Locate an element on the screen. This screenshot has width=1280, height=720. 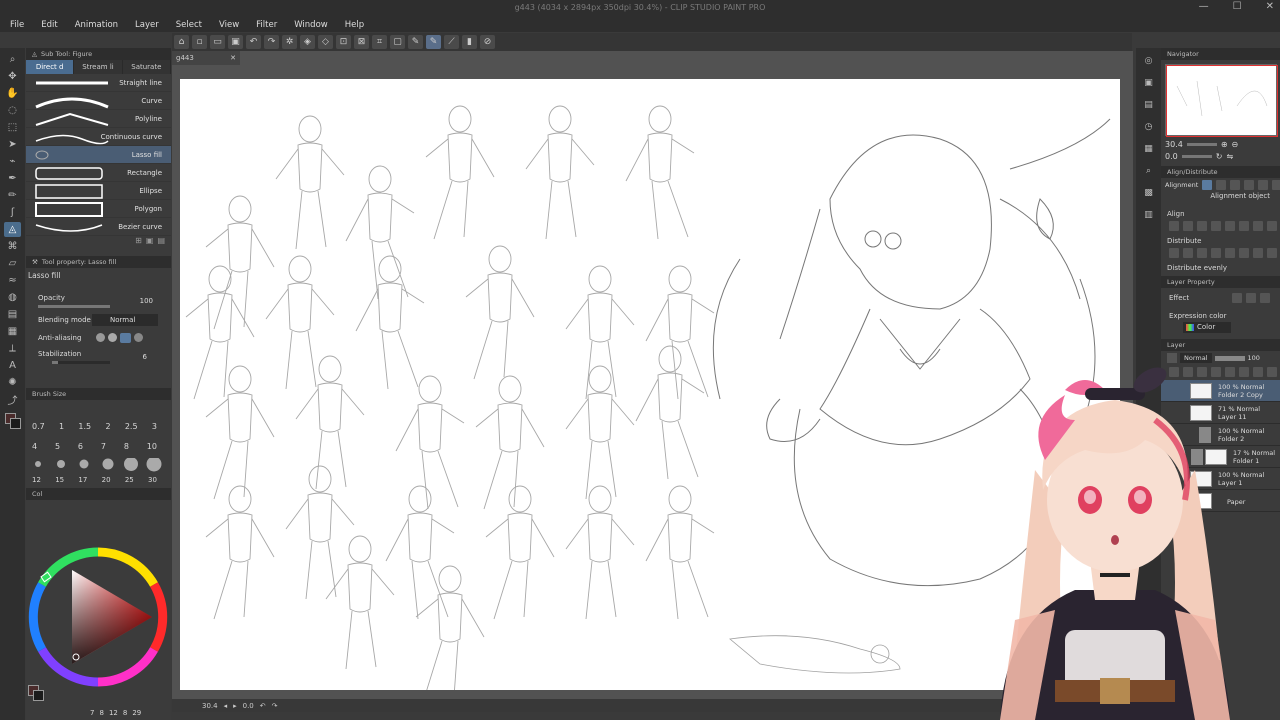
navigator-zoom: 30.4 is located at coordinates (1174, 144).